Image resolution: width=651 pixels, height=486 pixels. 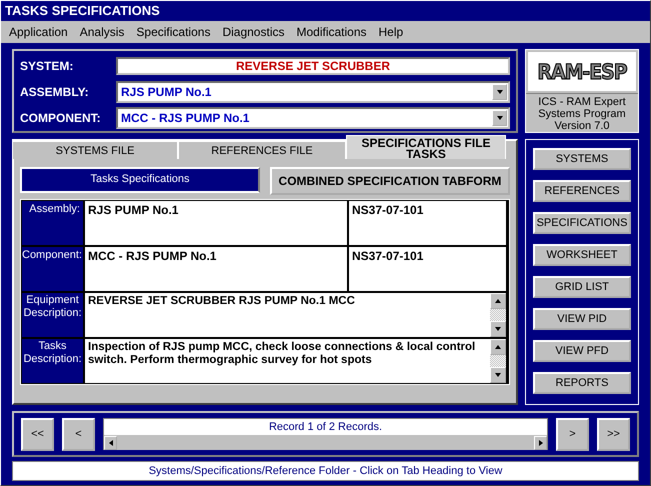 What do you see at coordinates (613, 434) in the screenshot?
I see `last-record-button: >>` at bounding box center [613, 434].